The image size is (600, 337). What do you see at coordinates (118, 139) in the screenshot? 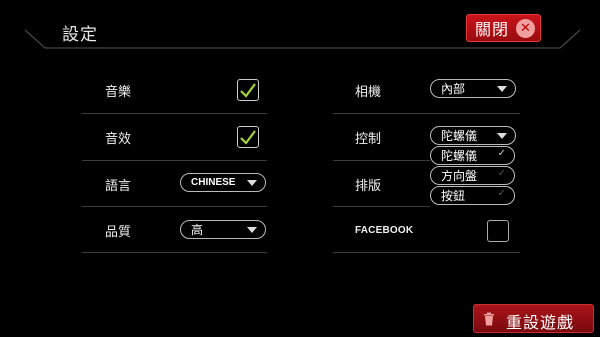
I see `sfx-label: 音效` at bounding box center [118, 139].